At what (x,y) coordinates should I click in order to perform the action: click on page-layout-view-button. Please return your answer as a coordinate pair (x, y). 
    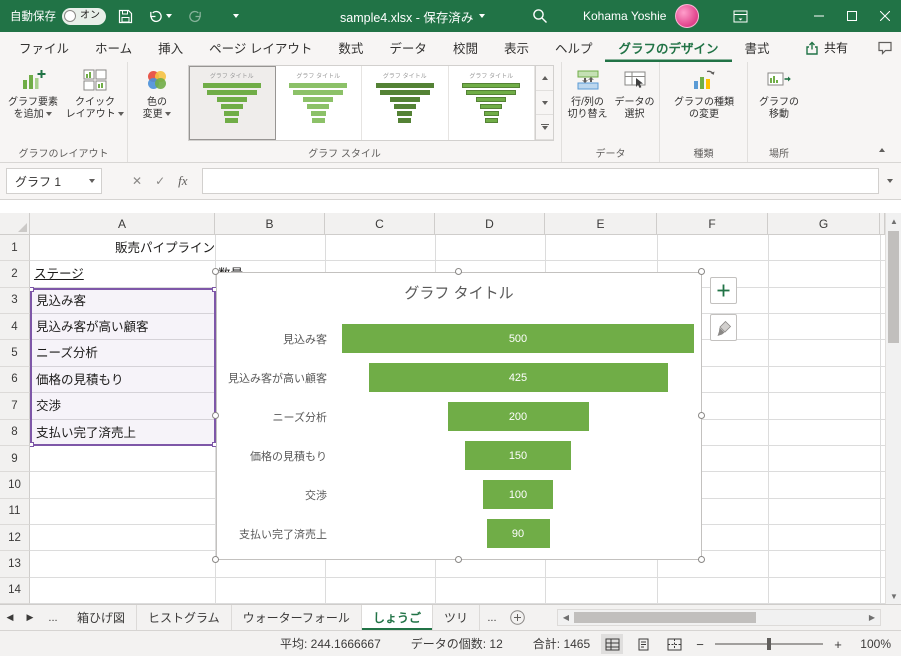
    Looking at the image, I should click on (643, 644).